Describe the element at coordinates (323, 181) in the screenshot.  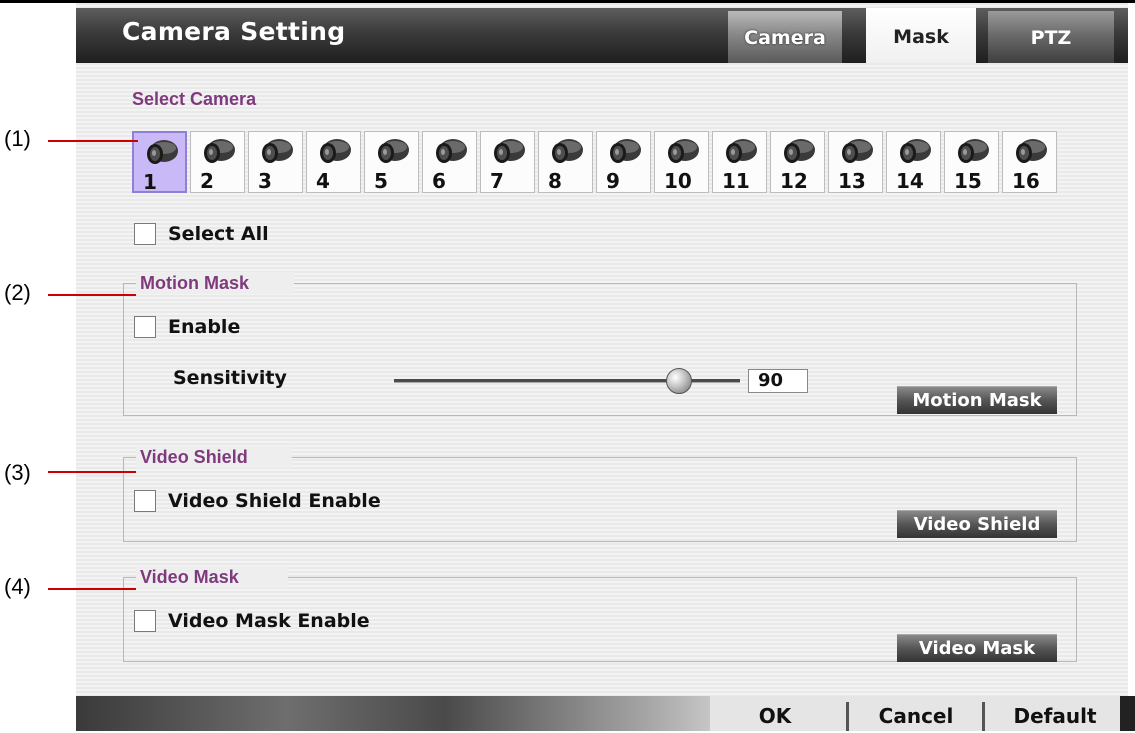
I see `camera-number: 4` at that location.